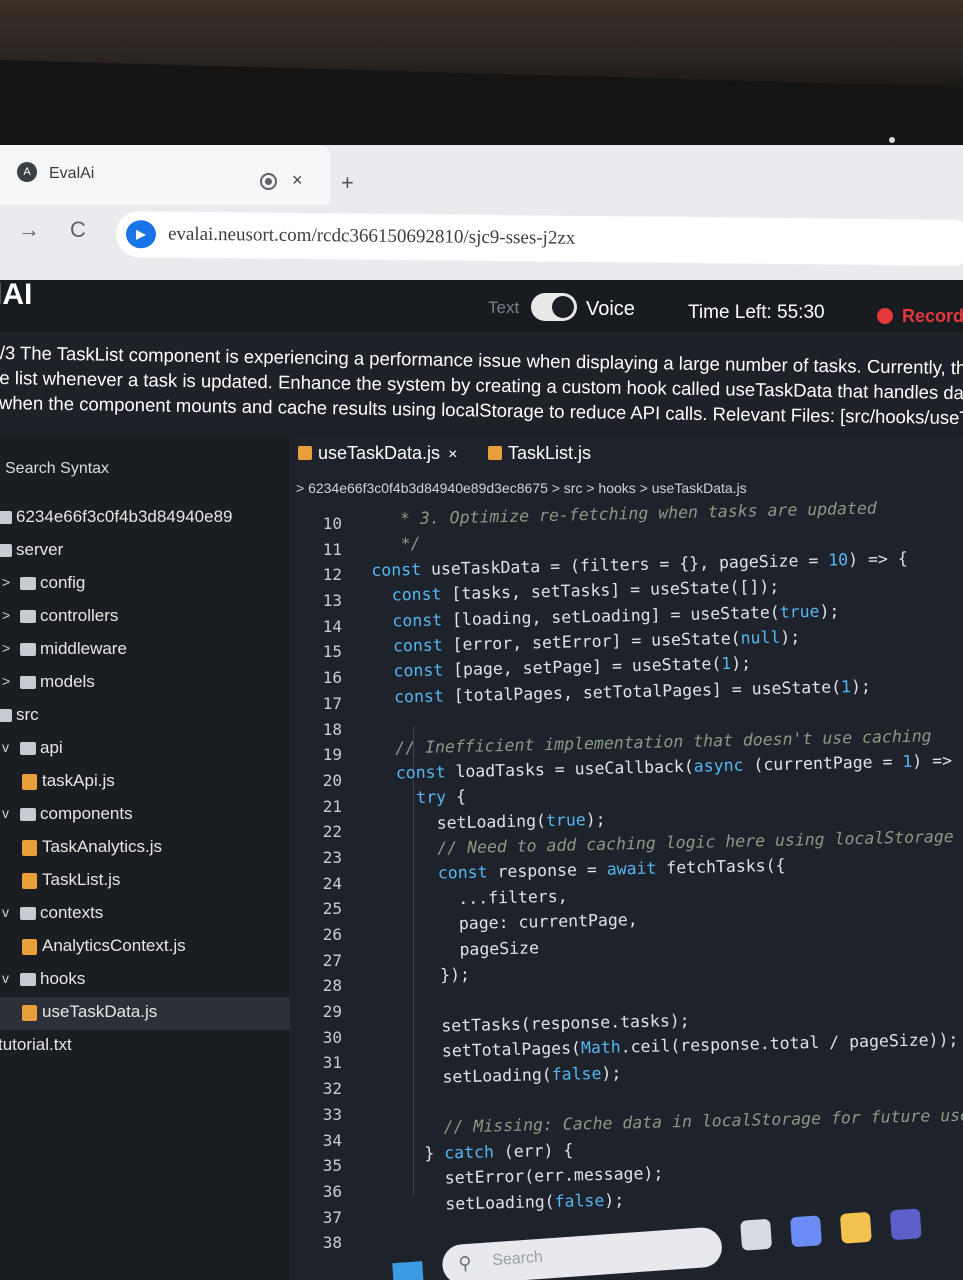 This screenshot has height=1280, width=963. Describe the element at coordinates (554, 307) in the screenshot. I see `mode-toggle` at that location.